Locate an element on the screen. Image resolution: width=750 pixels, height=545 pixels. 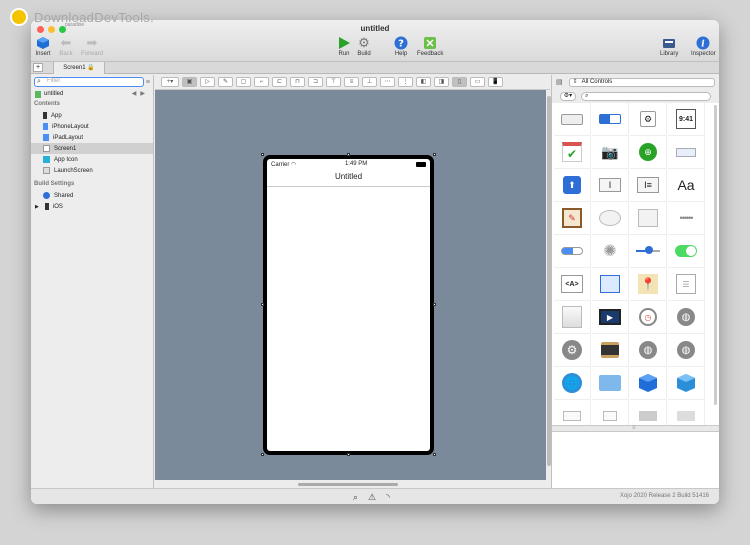
control-spool is located at coordinates (610, 350).